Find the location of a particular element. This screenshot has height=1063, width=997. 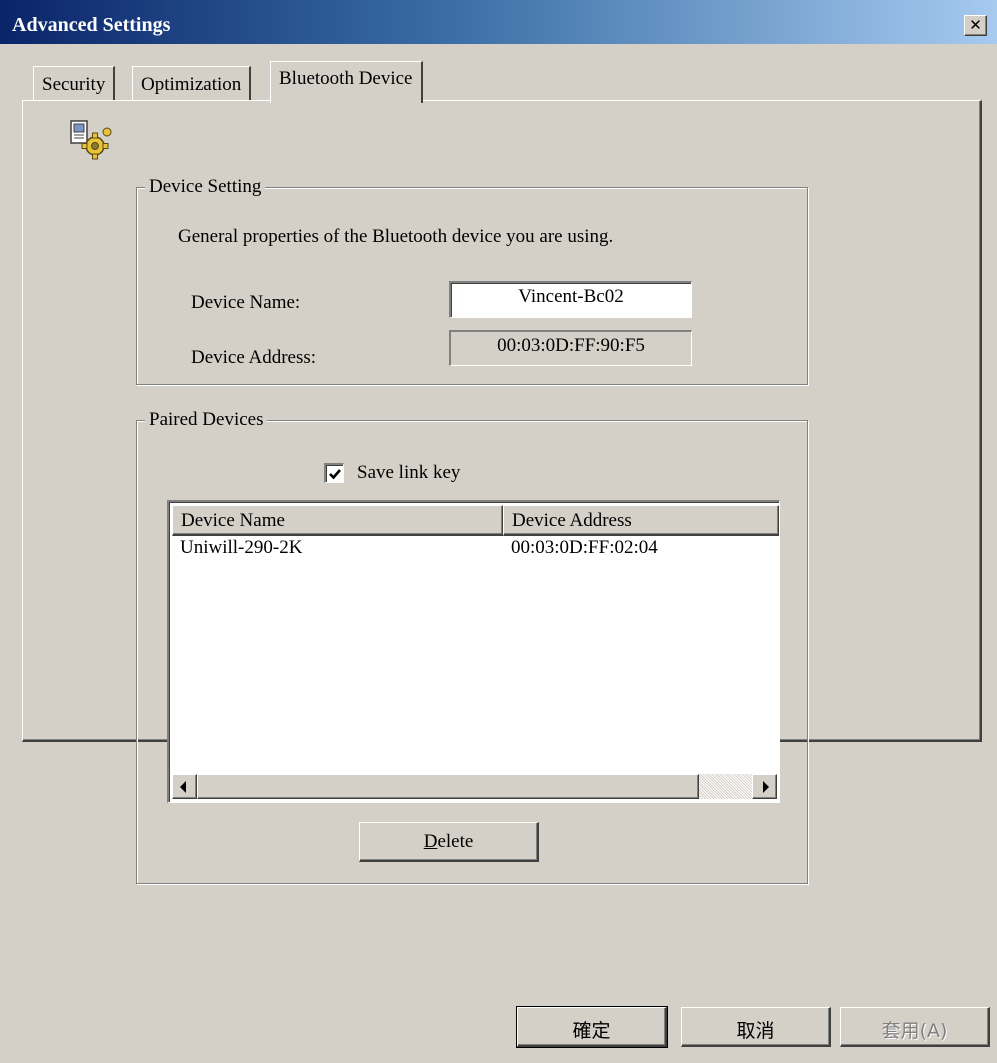

delete-button-label: elete is located at coordinates (455, 841).